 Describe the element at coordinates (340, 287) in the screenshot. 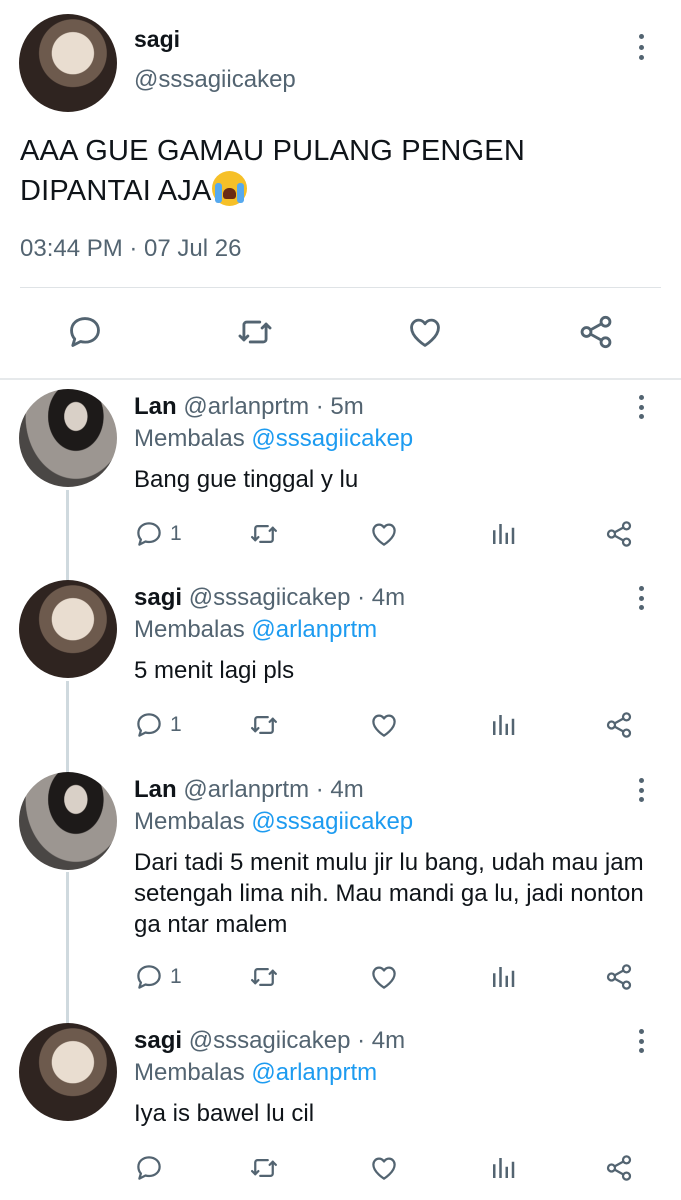

I see `divider` at that location.